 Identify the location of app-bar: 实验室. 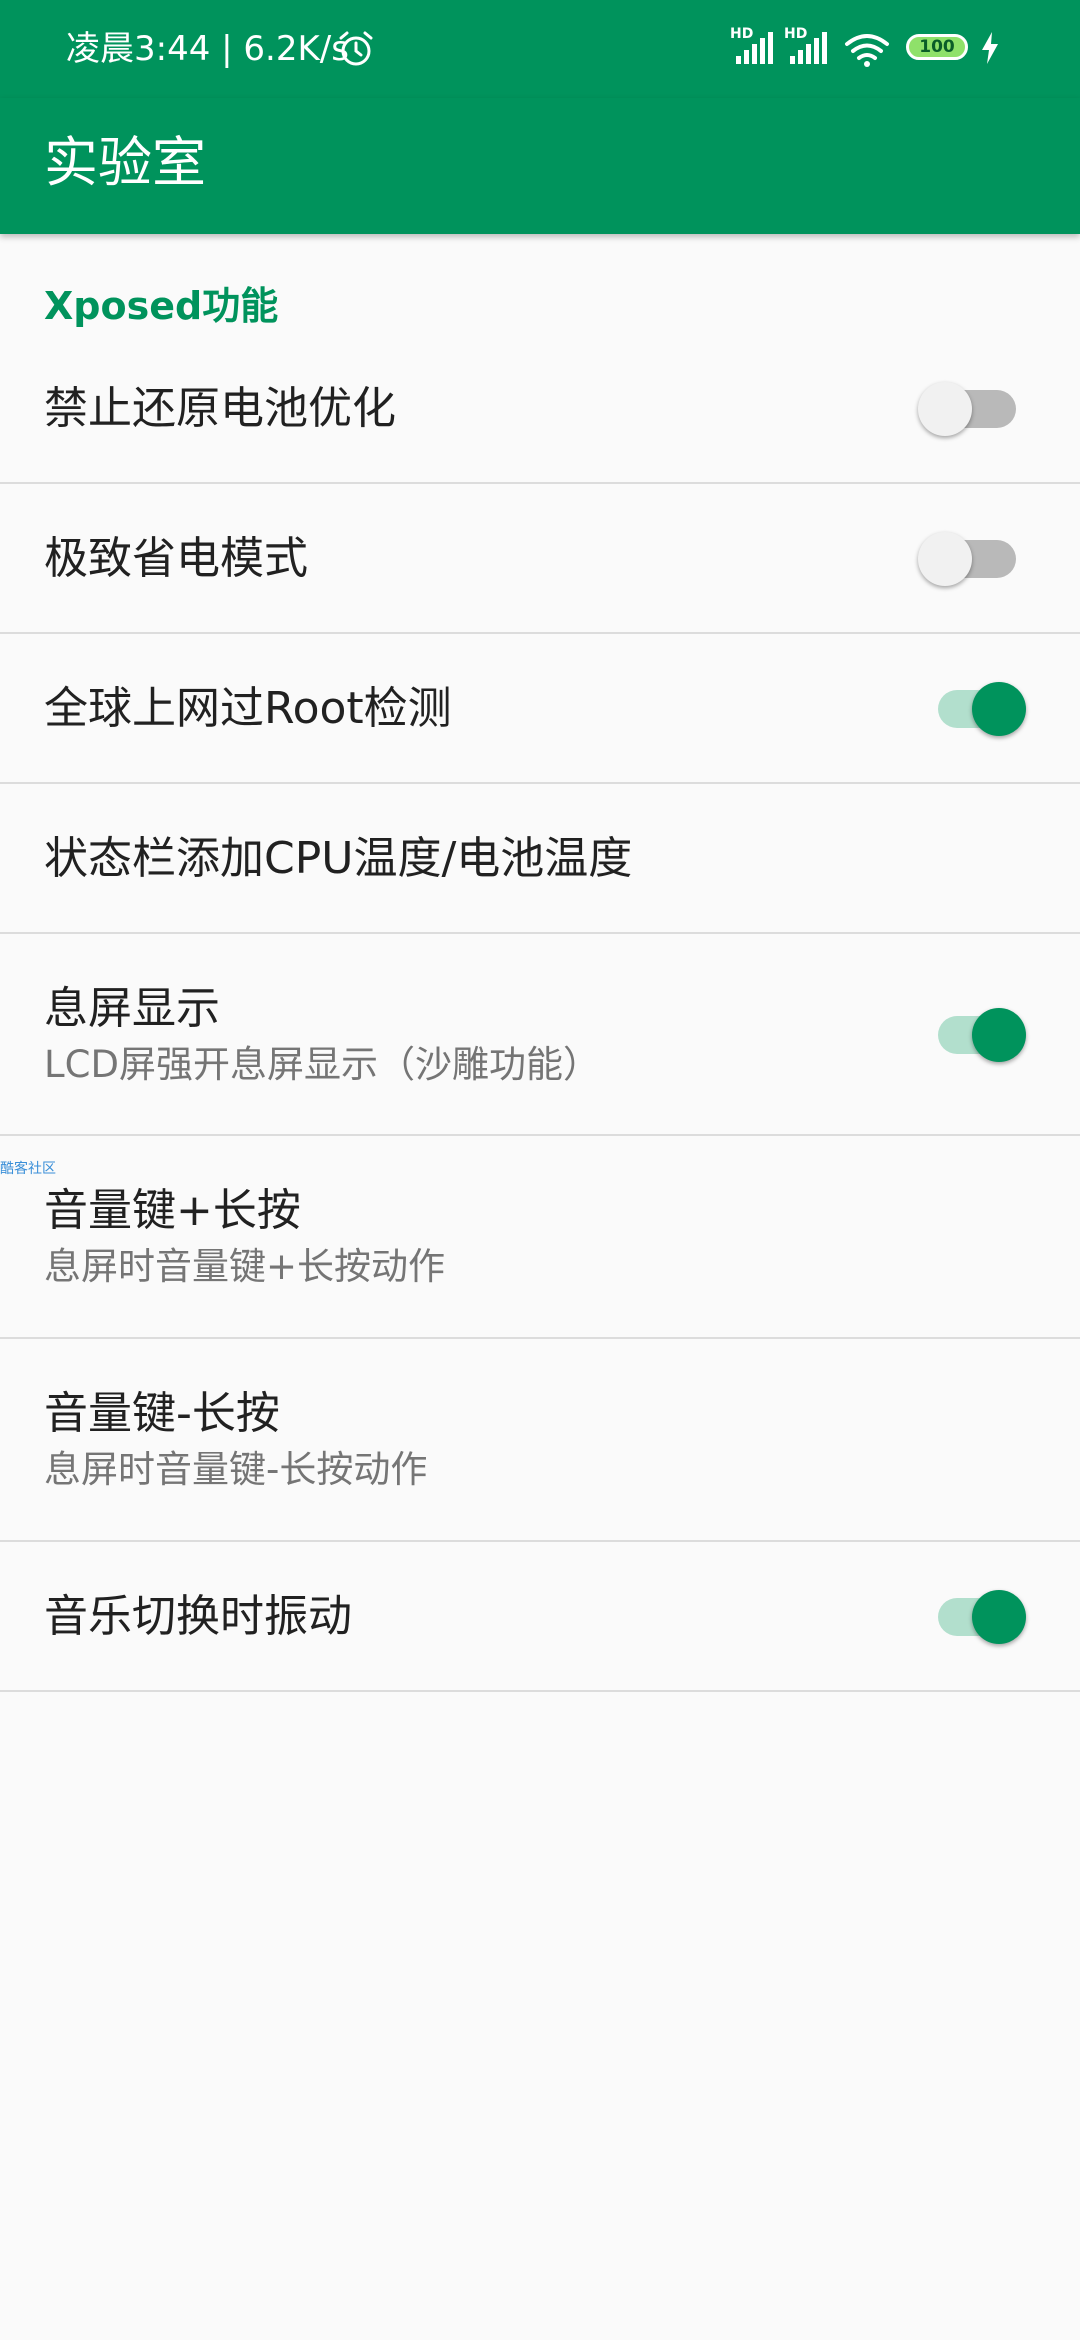
(540, 166).